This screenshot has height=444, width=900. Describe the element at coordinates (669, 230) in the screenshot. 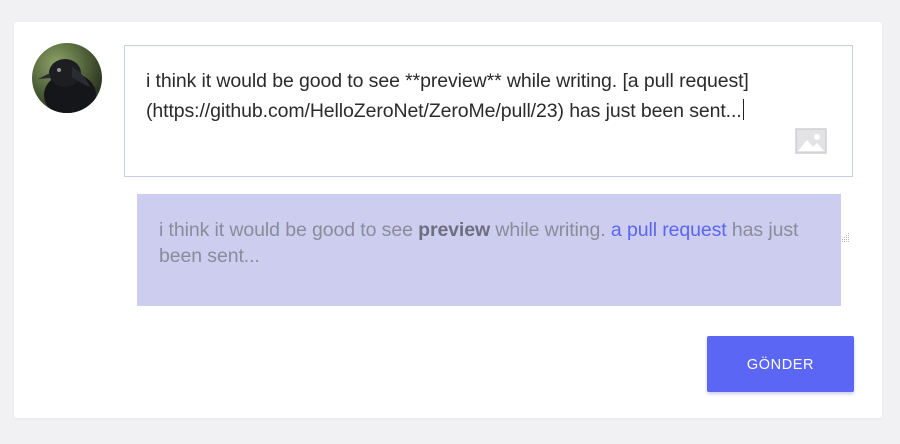

I see `preview-link: a pull request` at that location.